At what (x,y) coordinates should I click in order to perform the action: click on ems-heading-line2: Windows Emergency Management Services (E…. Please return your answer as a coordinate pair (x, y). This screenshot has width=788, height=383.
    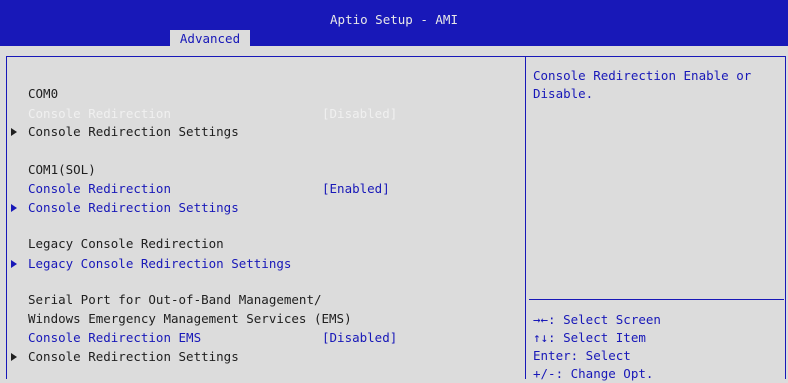
    Looking at the image, I should click on (190, 318).